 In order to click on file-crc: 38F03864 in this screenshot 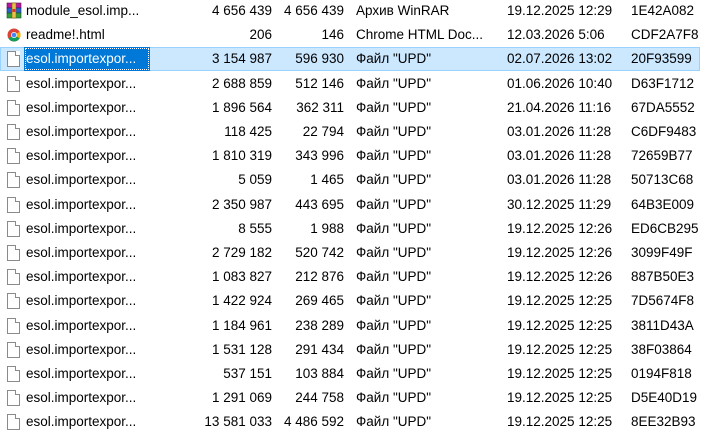, I will do `click(661, 349)`.